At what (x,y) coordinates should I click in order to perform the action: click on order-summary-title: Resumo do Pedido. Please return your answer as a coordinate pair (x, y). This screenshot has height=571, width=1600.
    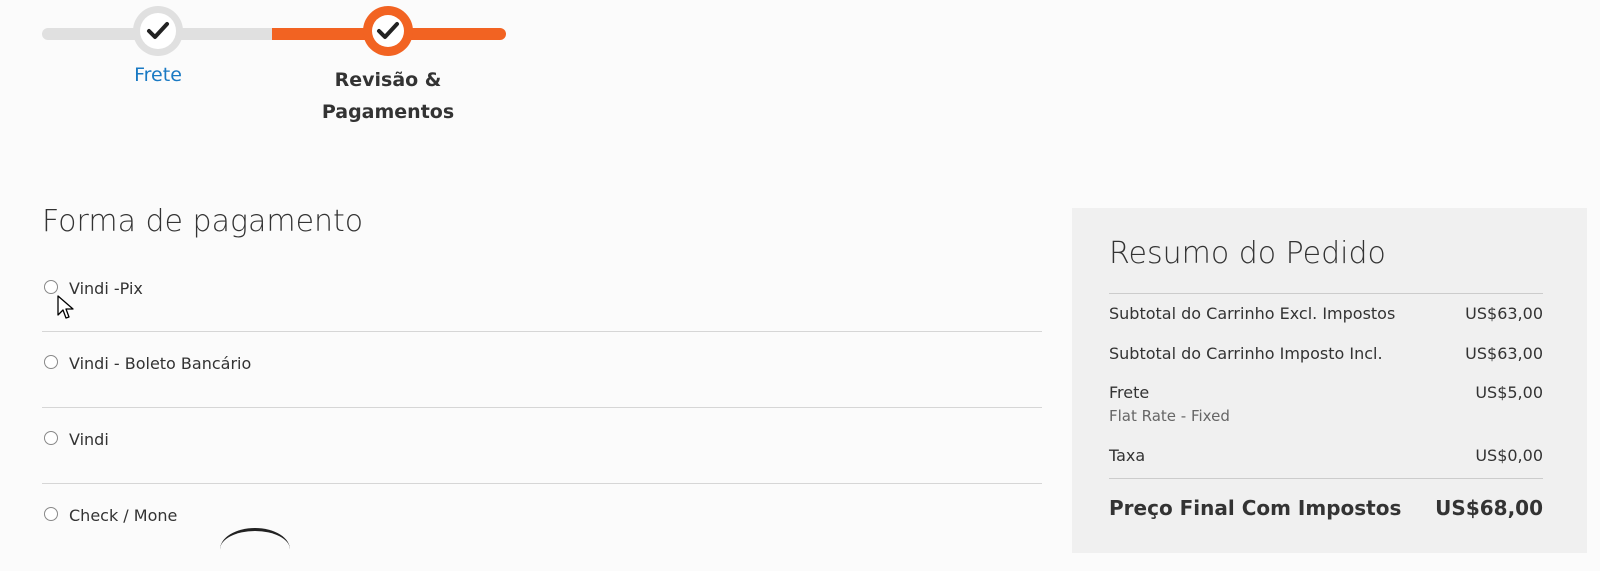
    Looking at the image, I should click on (1247, 253).